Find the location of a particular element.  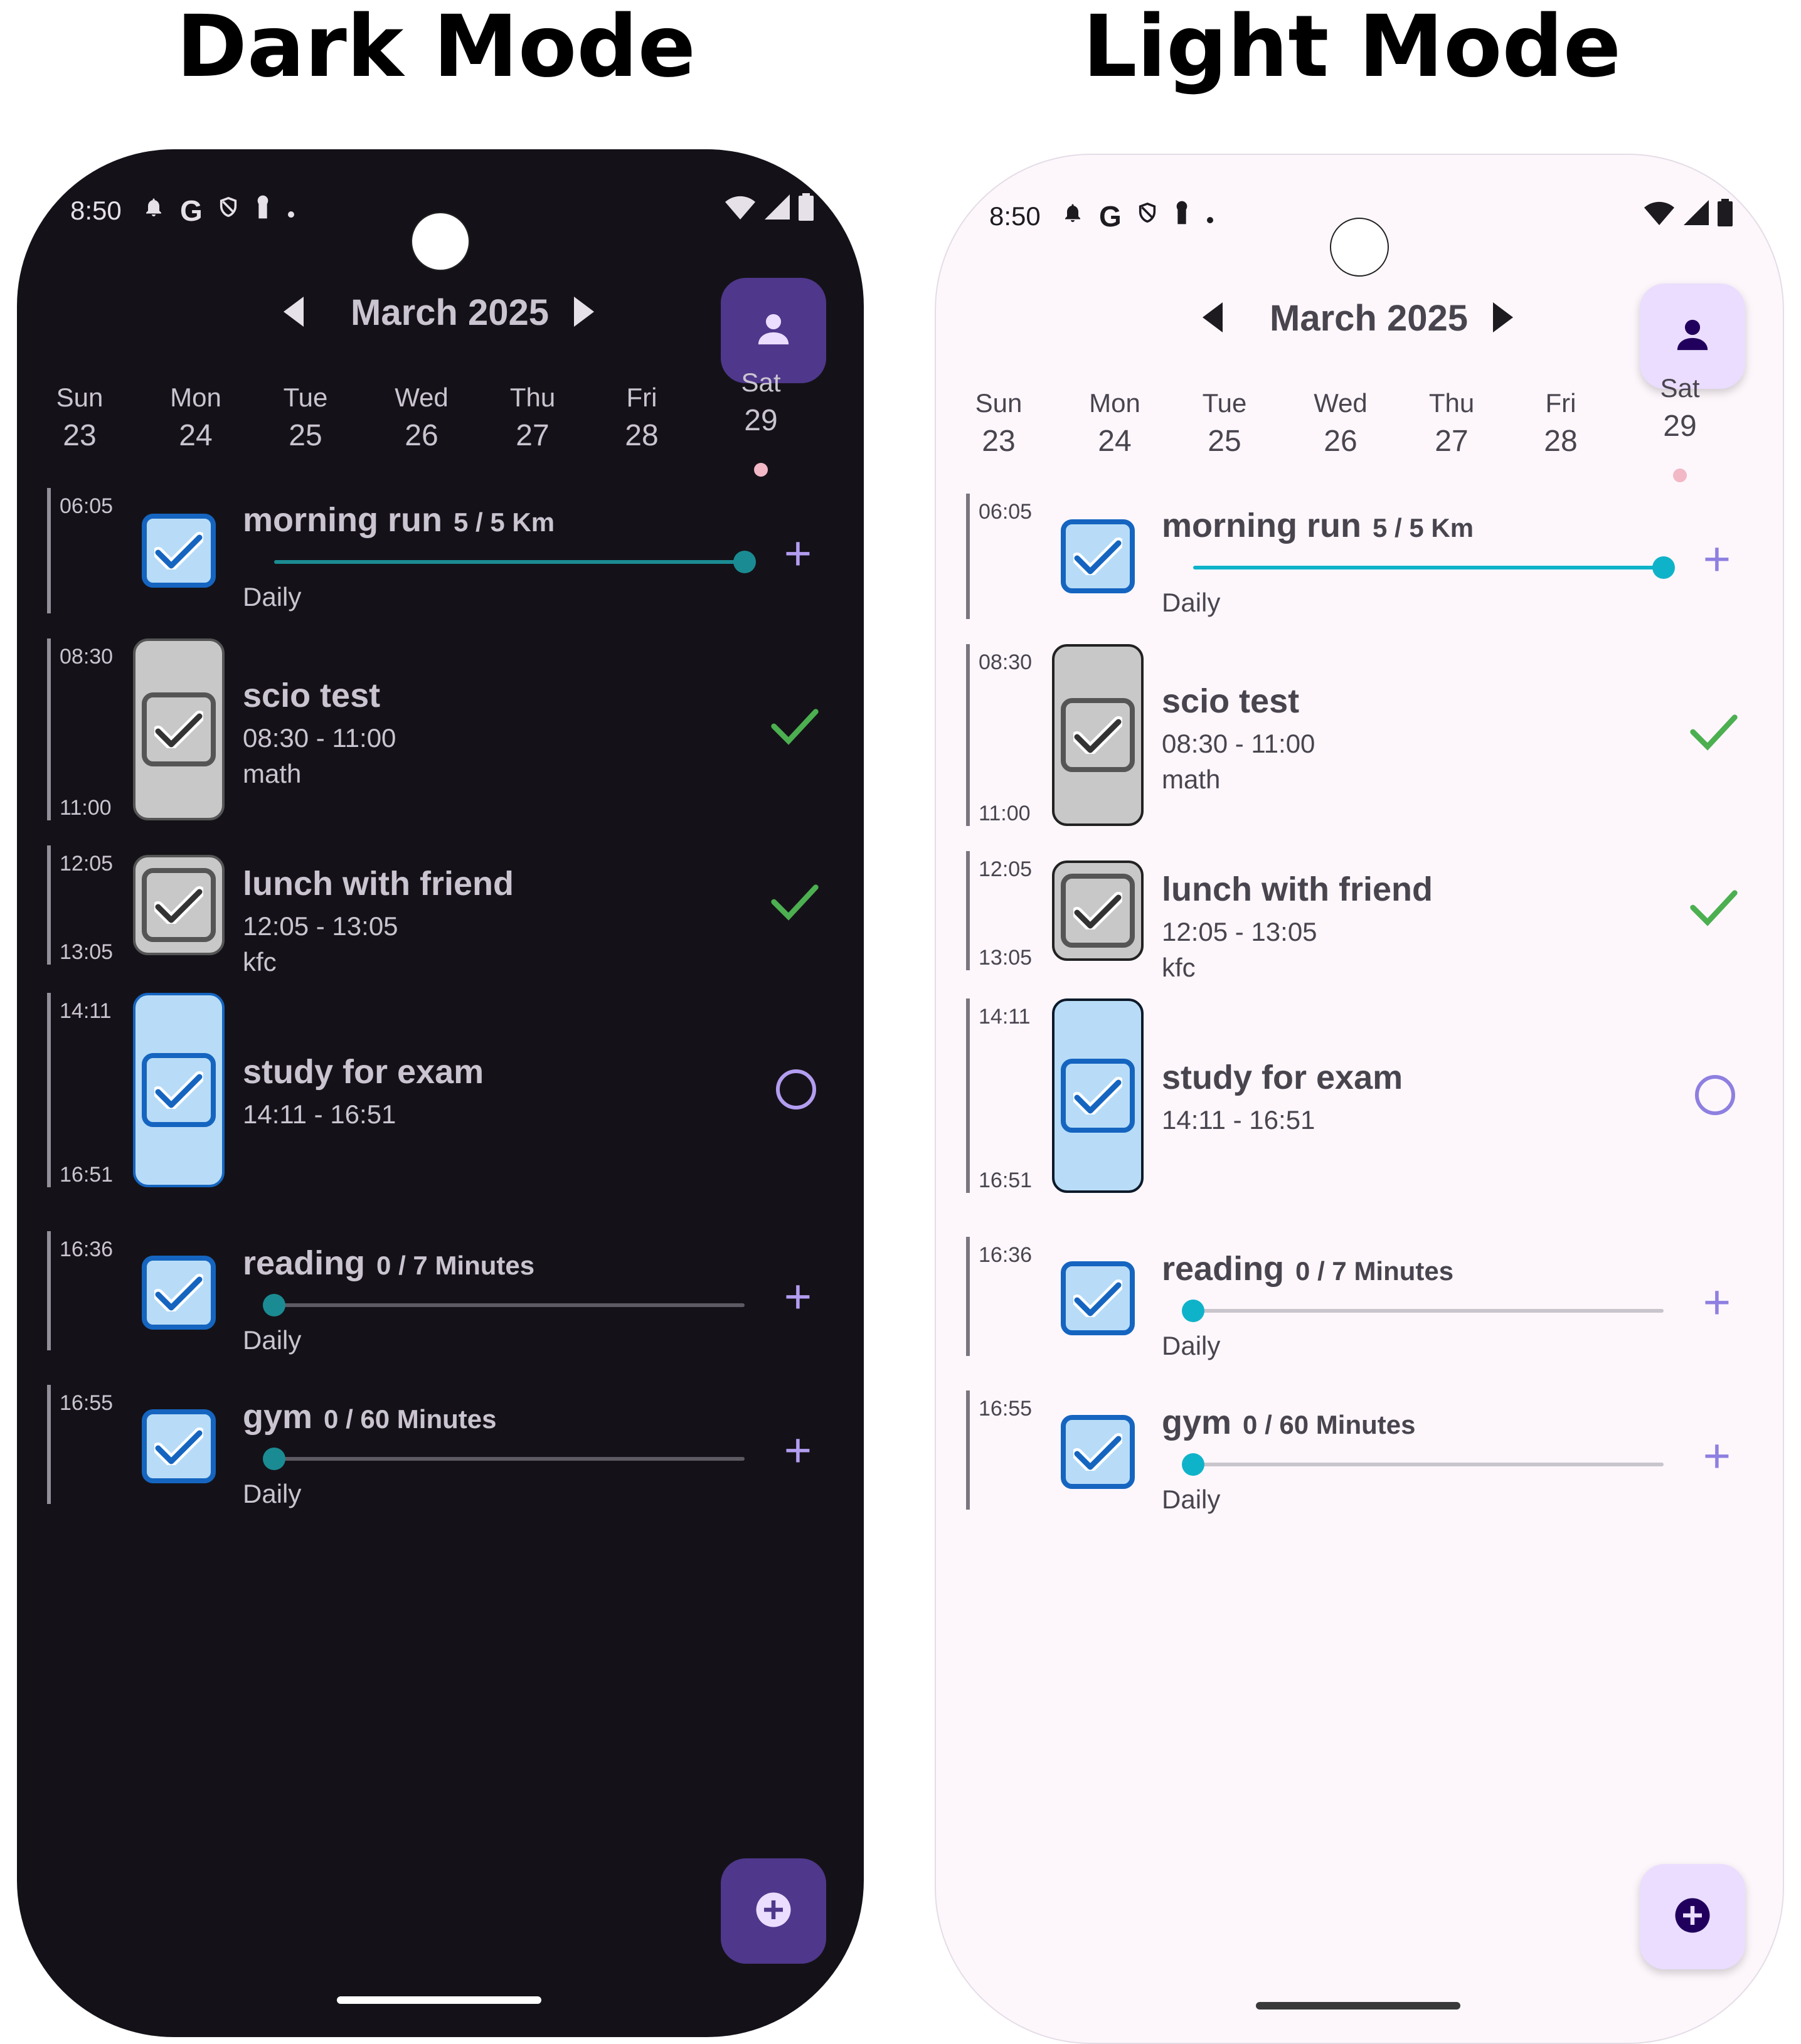

day-name: Fri is located at coordinates (641, 397).